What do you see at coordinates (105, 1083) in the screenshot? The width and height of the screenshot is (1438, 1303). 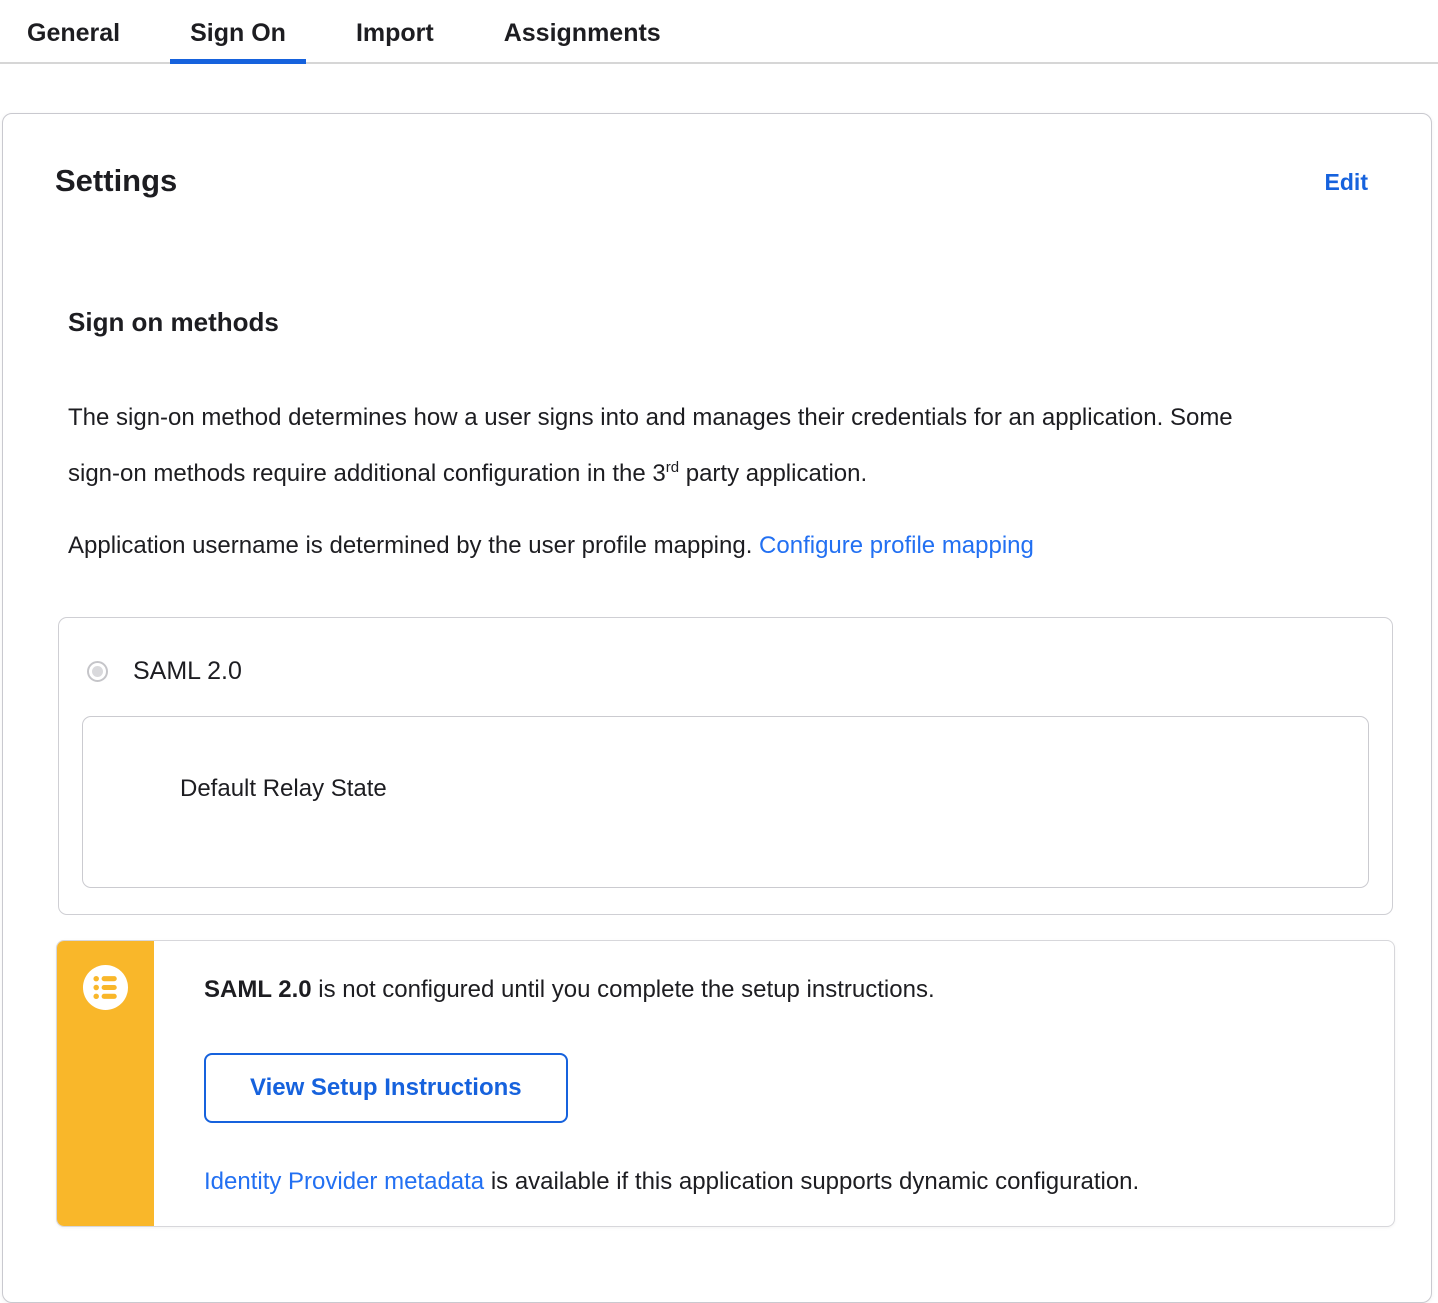 I see `callout-accent-bar` at bounding box center [105, 1083].